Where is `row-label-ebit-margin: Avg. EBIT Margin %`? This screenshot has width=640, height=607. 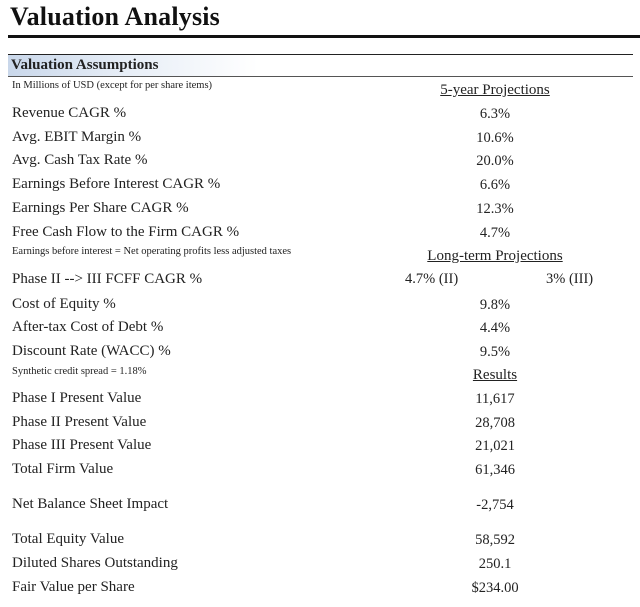
row-label-ebit-margin: Avg. EBIT Margin % is located at coordinates (77, 137).